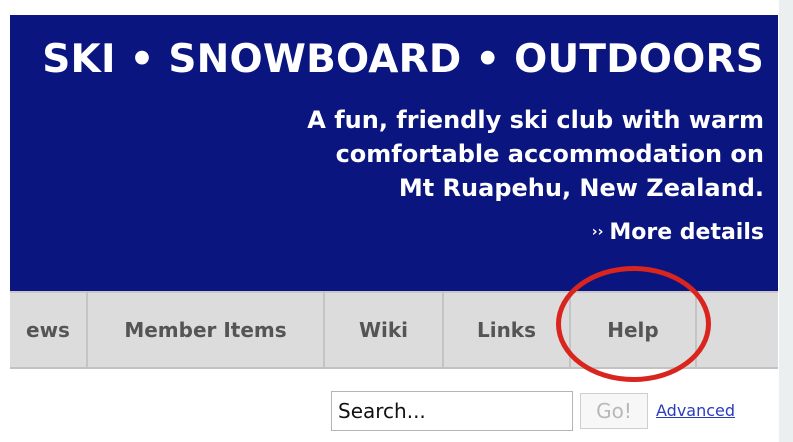  Describe the element at coordinates (786, 221) in the screenshot. I see `page-edge` at that location.